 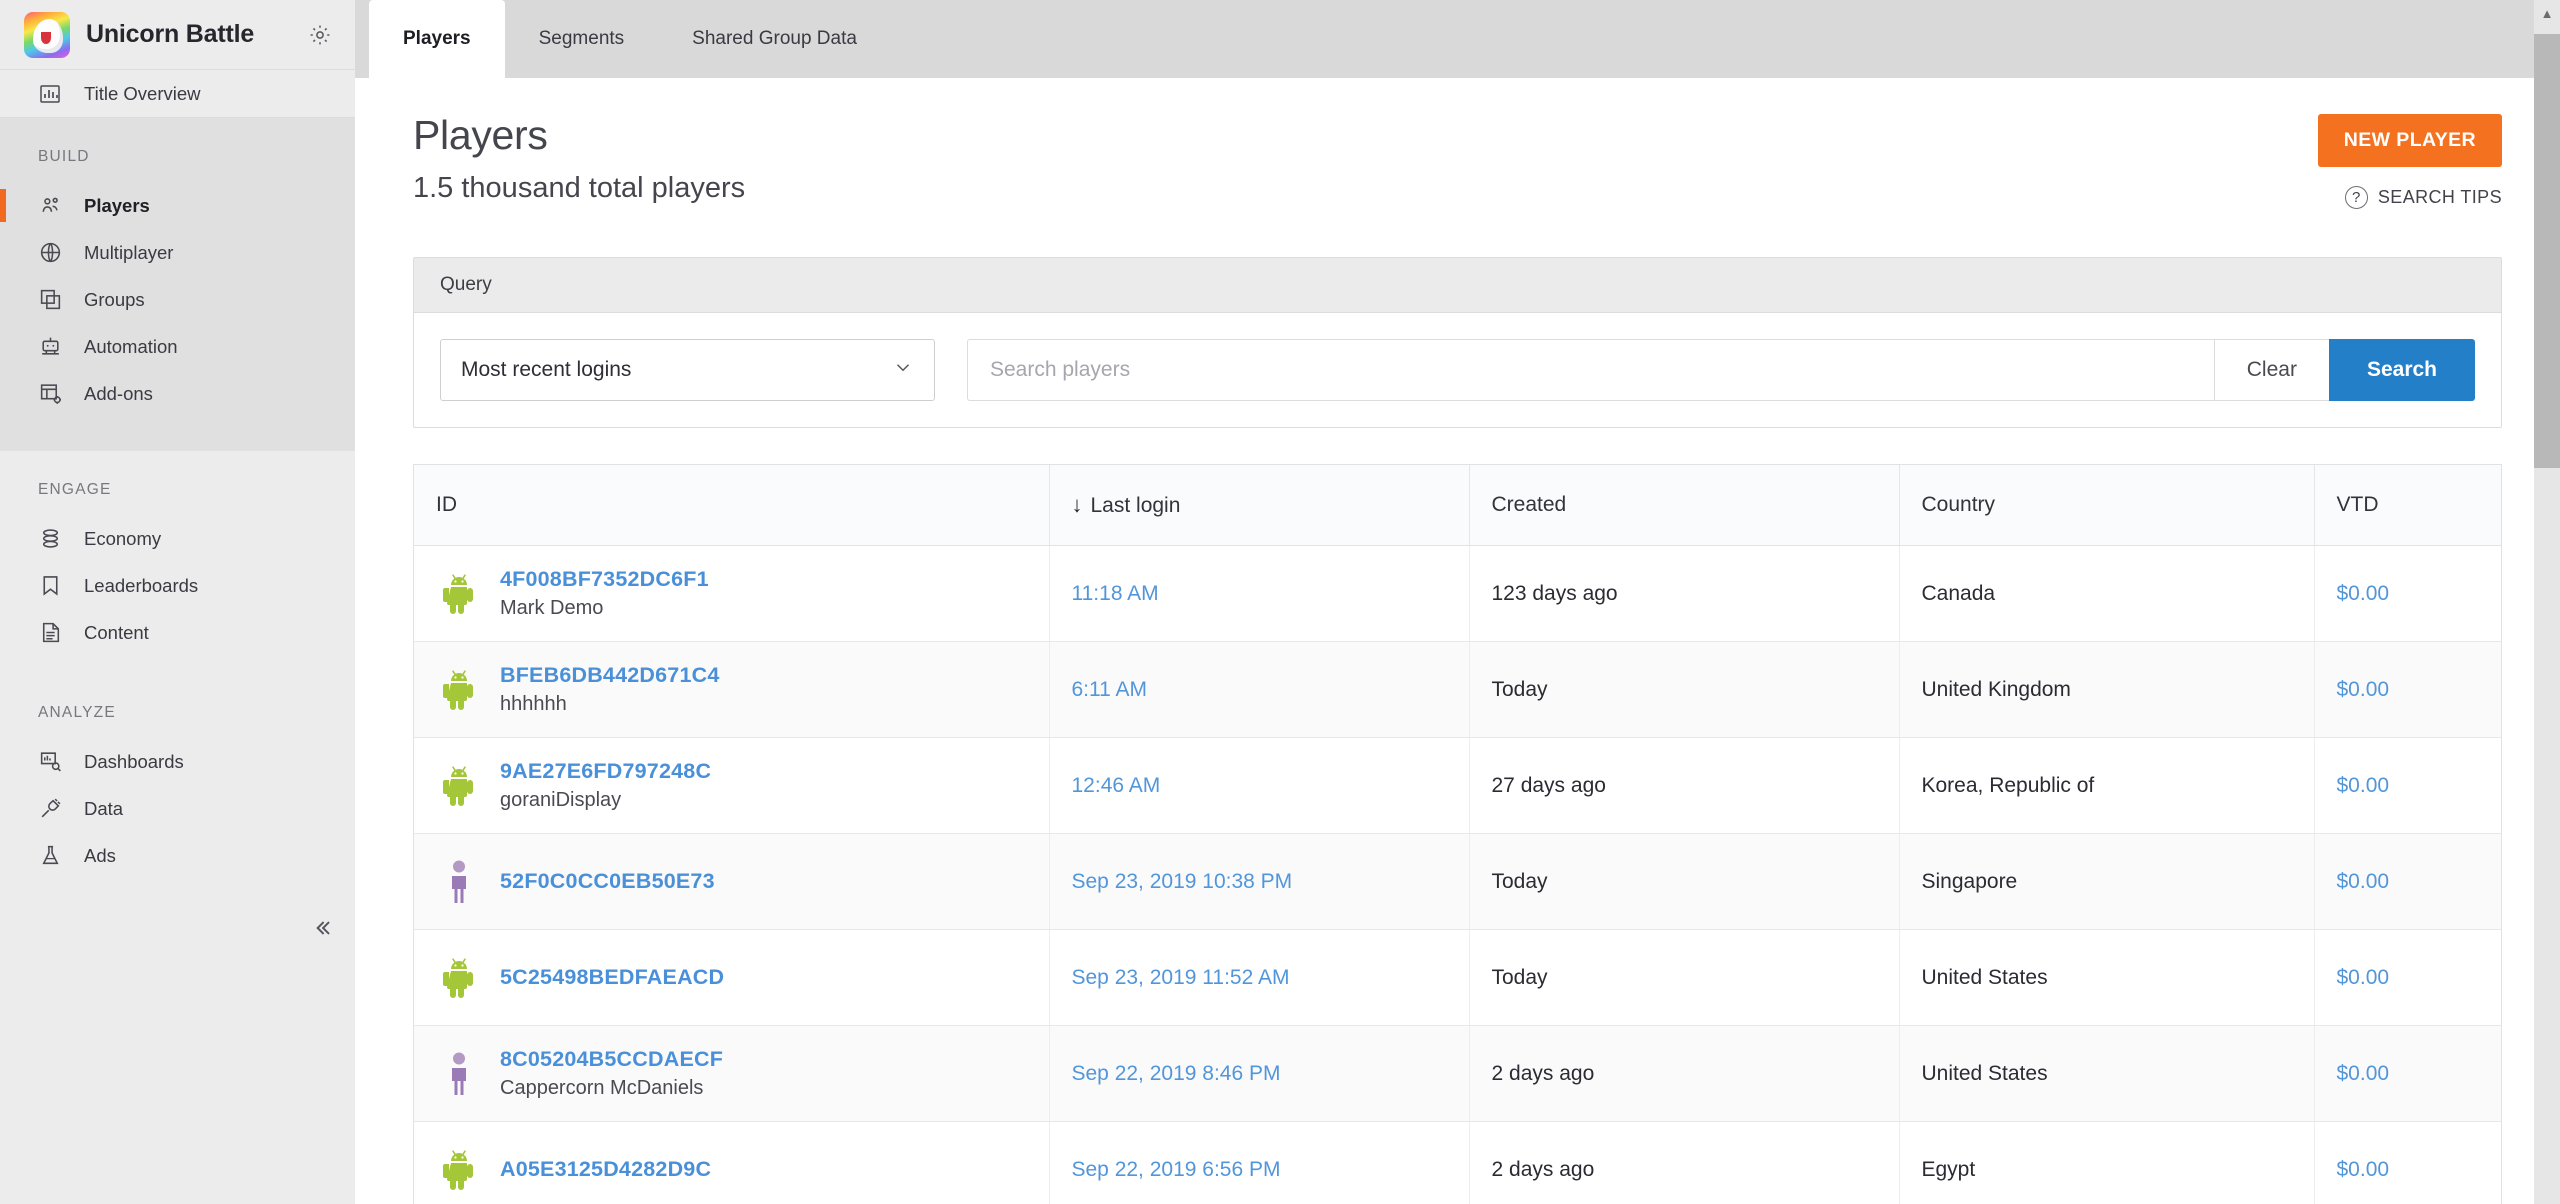 I want to click on cell-country: Korea, Republic of, so click(x=2107, y=785).